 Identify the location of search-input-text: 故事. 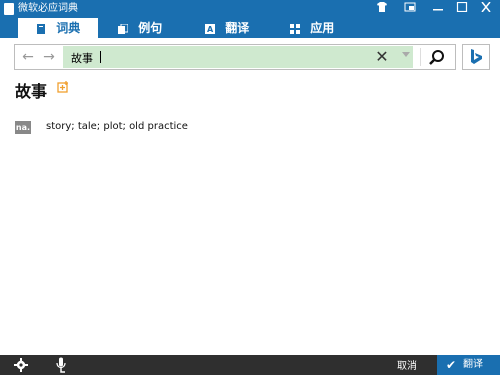
(82, 58).